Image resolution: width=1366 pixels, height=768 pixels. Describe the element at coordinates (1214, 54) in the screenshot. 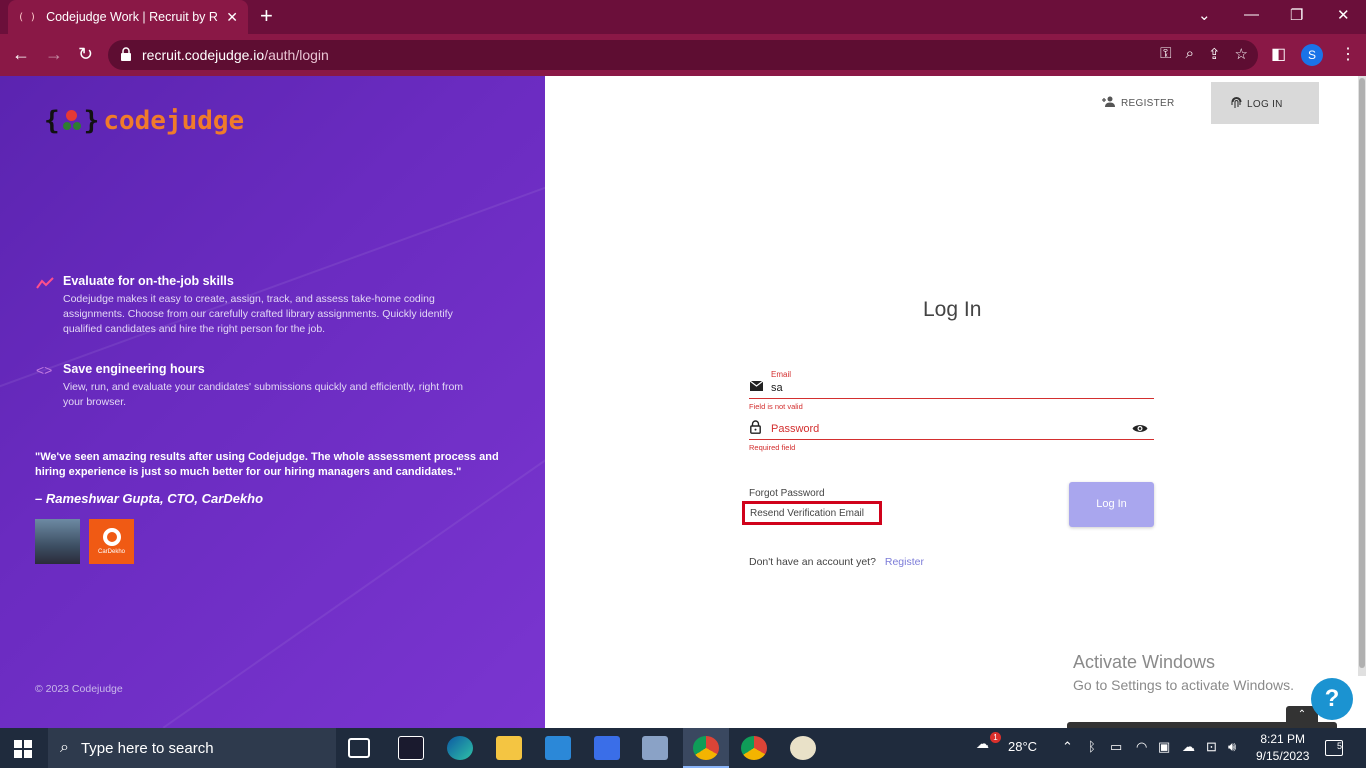

I see `share-icon: ⇪` at that location.